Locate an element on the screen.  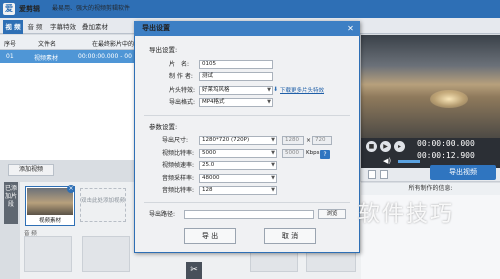
export-format-value: MP4格式 is located at coordinates (213, 102).